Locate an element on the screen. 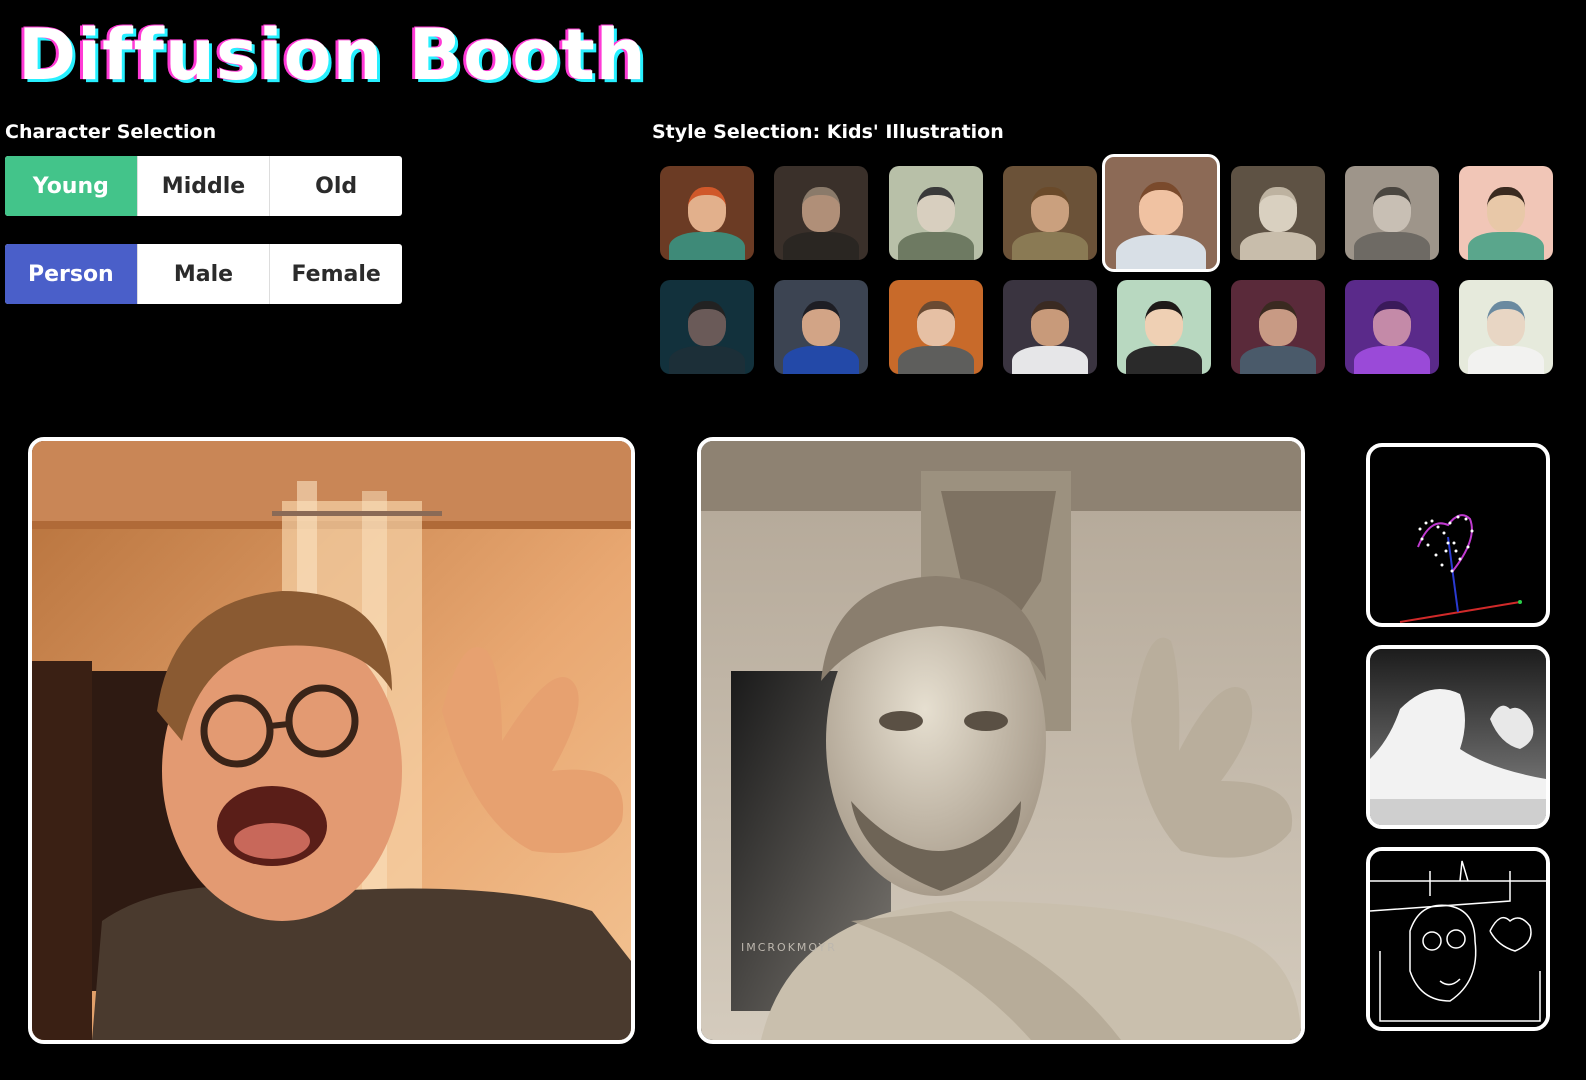 This screenshot has width=1586, height=1080. style-thumbnail-caricature is located at coordinates (1164, 327).